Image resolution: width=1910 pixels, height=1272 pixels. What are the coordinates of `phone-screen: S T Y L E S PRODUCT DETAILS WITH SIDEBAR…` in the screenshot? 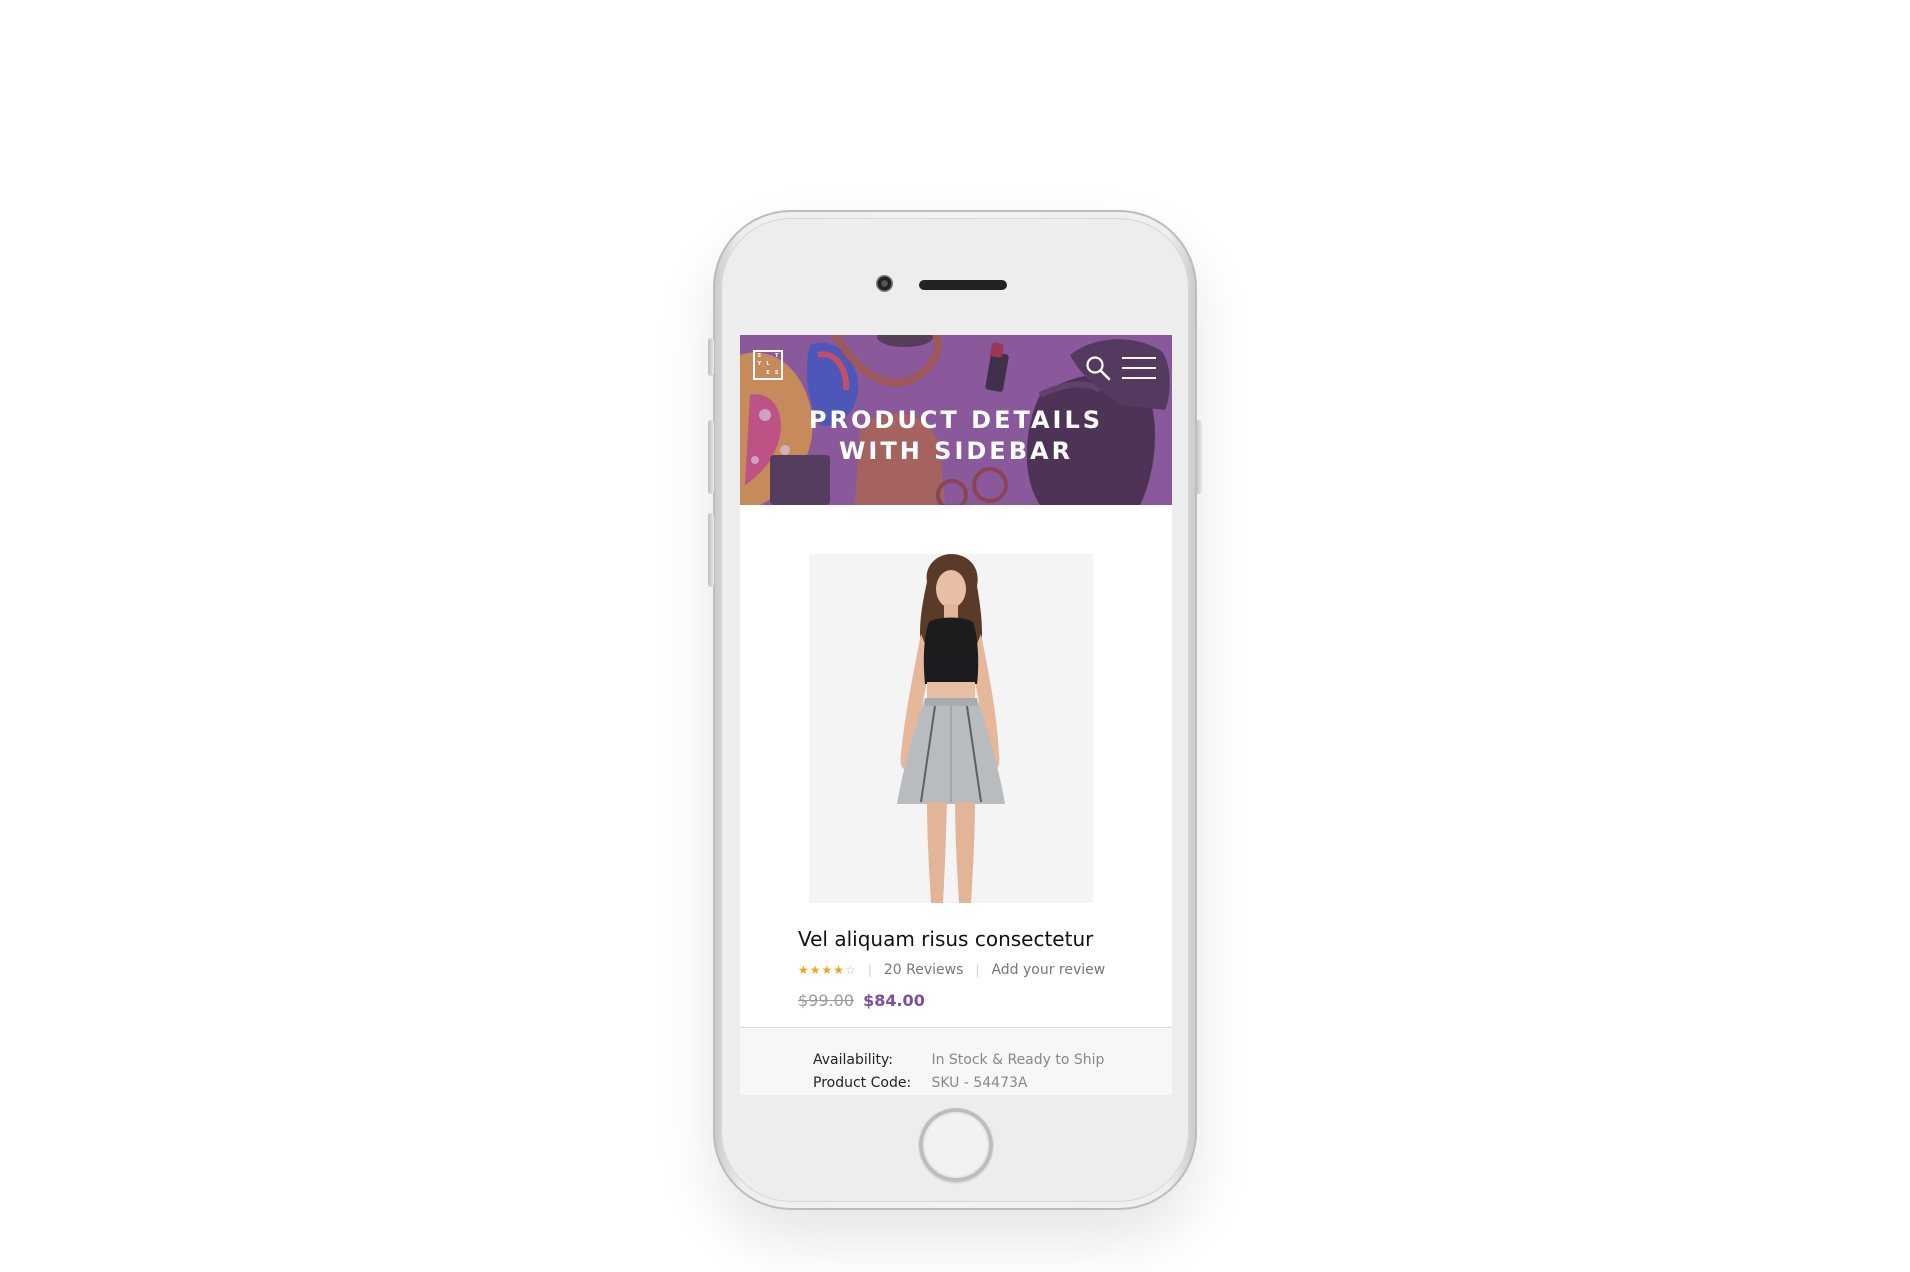 It's located at (956, 715).